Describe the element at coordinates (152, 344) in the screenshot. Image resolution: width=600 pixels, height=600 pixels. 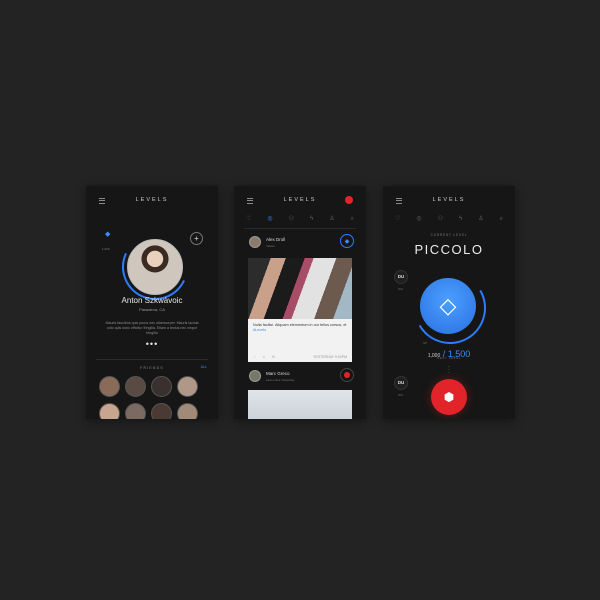
I see `more-button: •••` at that location.